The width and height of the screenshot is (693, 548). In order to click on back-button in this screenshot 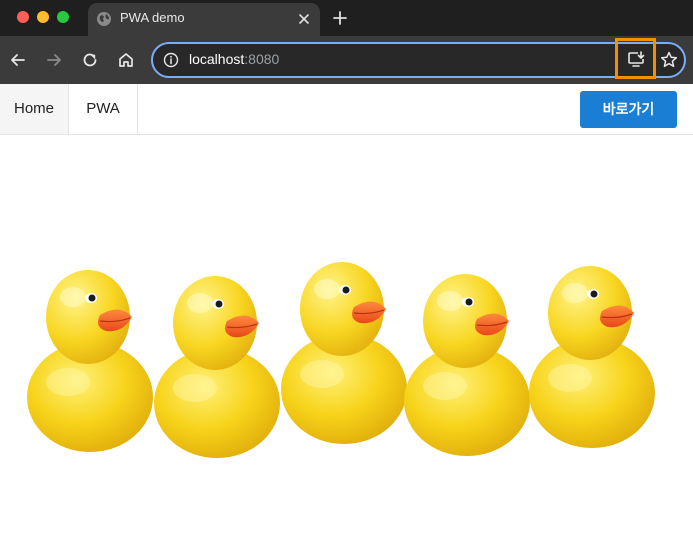, I will do `click(18, 60)`.